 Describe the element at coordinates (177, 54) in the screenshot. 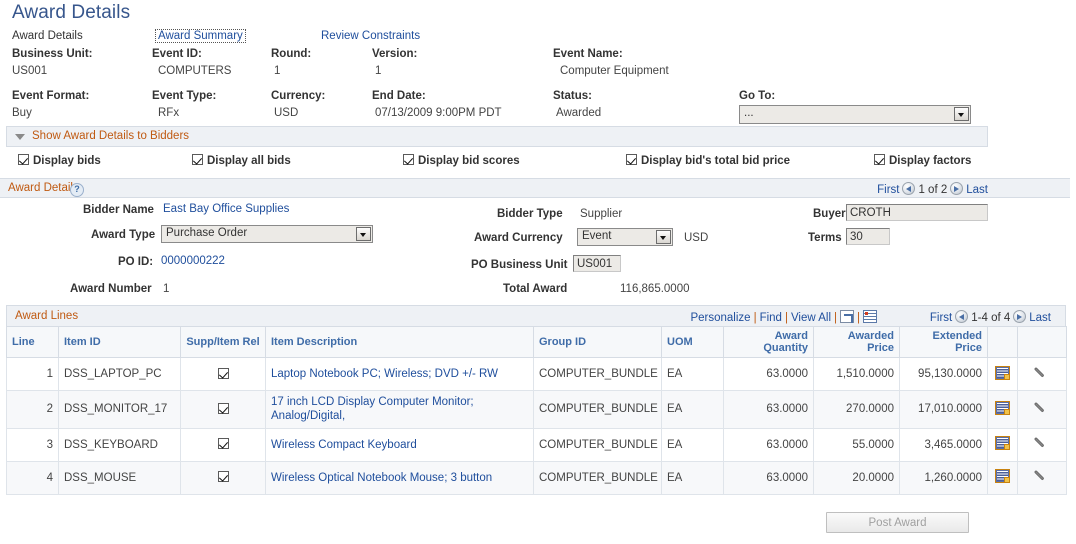

I see `event-id-label: Event ID:` at that location.